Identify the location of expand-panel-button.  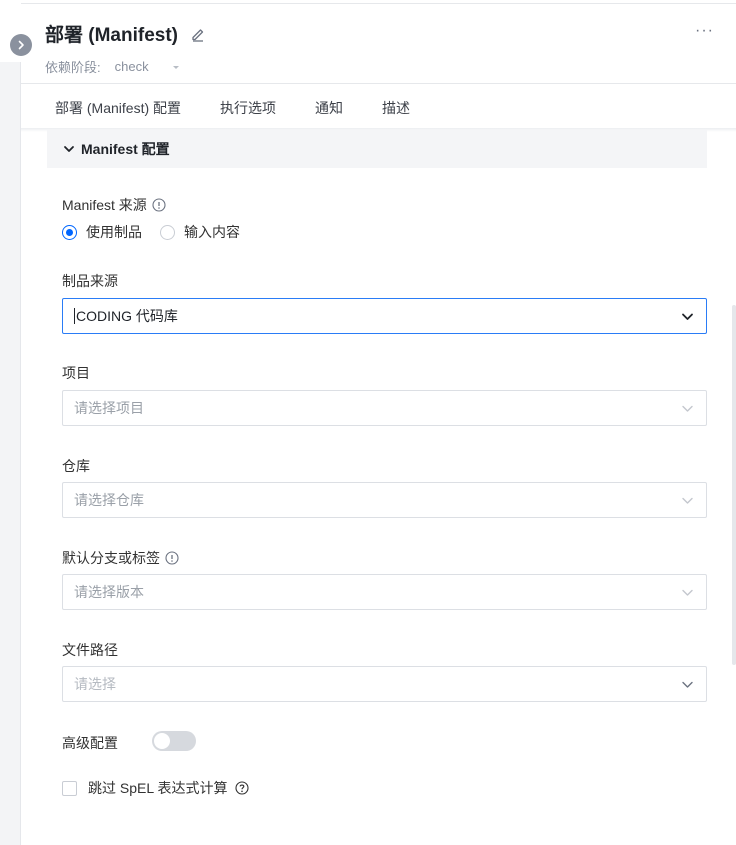
(21, 45).